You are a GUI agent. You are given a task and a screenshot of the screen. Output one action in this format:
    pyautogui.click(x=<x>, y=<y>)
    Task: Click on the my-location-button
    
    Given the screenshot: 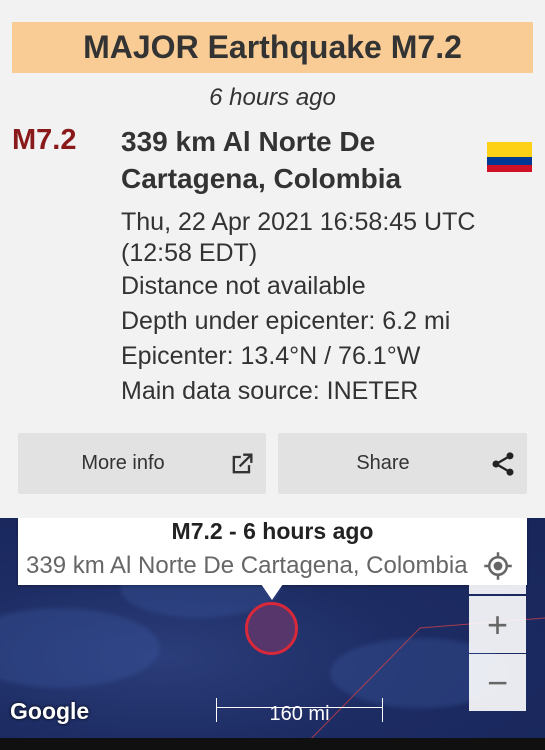 What is the action you would take?
    pyautogui.click(x=497, y=565)
    